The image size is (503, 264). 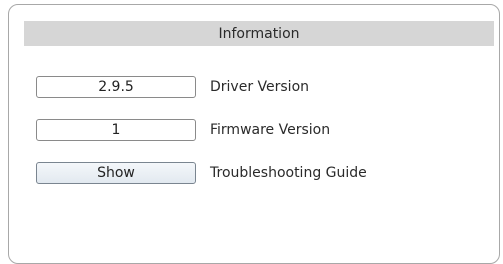 I want to click on firmware-version-field: 1, so click(x=116, y=130).